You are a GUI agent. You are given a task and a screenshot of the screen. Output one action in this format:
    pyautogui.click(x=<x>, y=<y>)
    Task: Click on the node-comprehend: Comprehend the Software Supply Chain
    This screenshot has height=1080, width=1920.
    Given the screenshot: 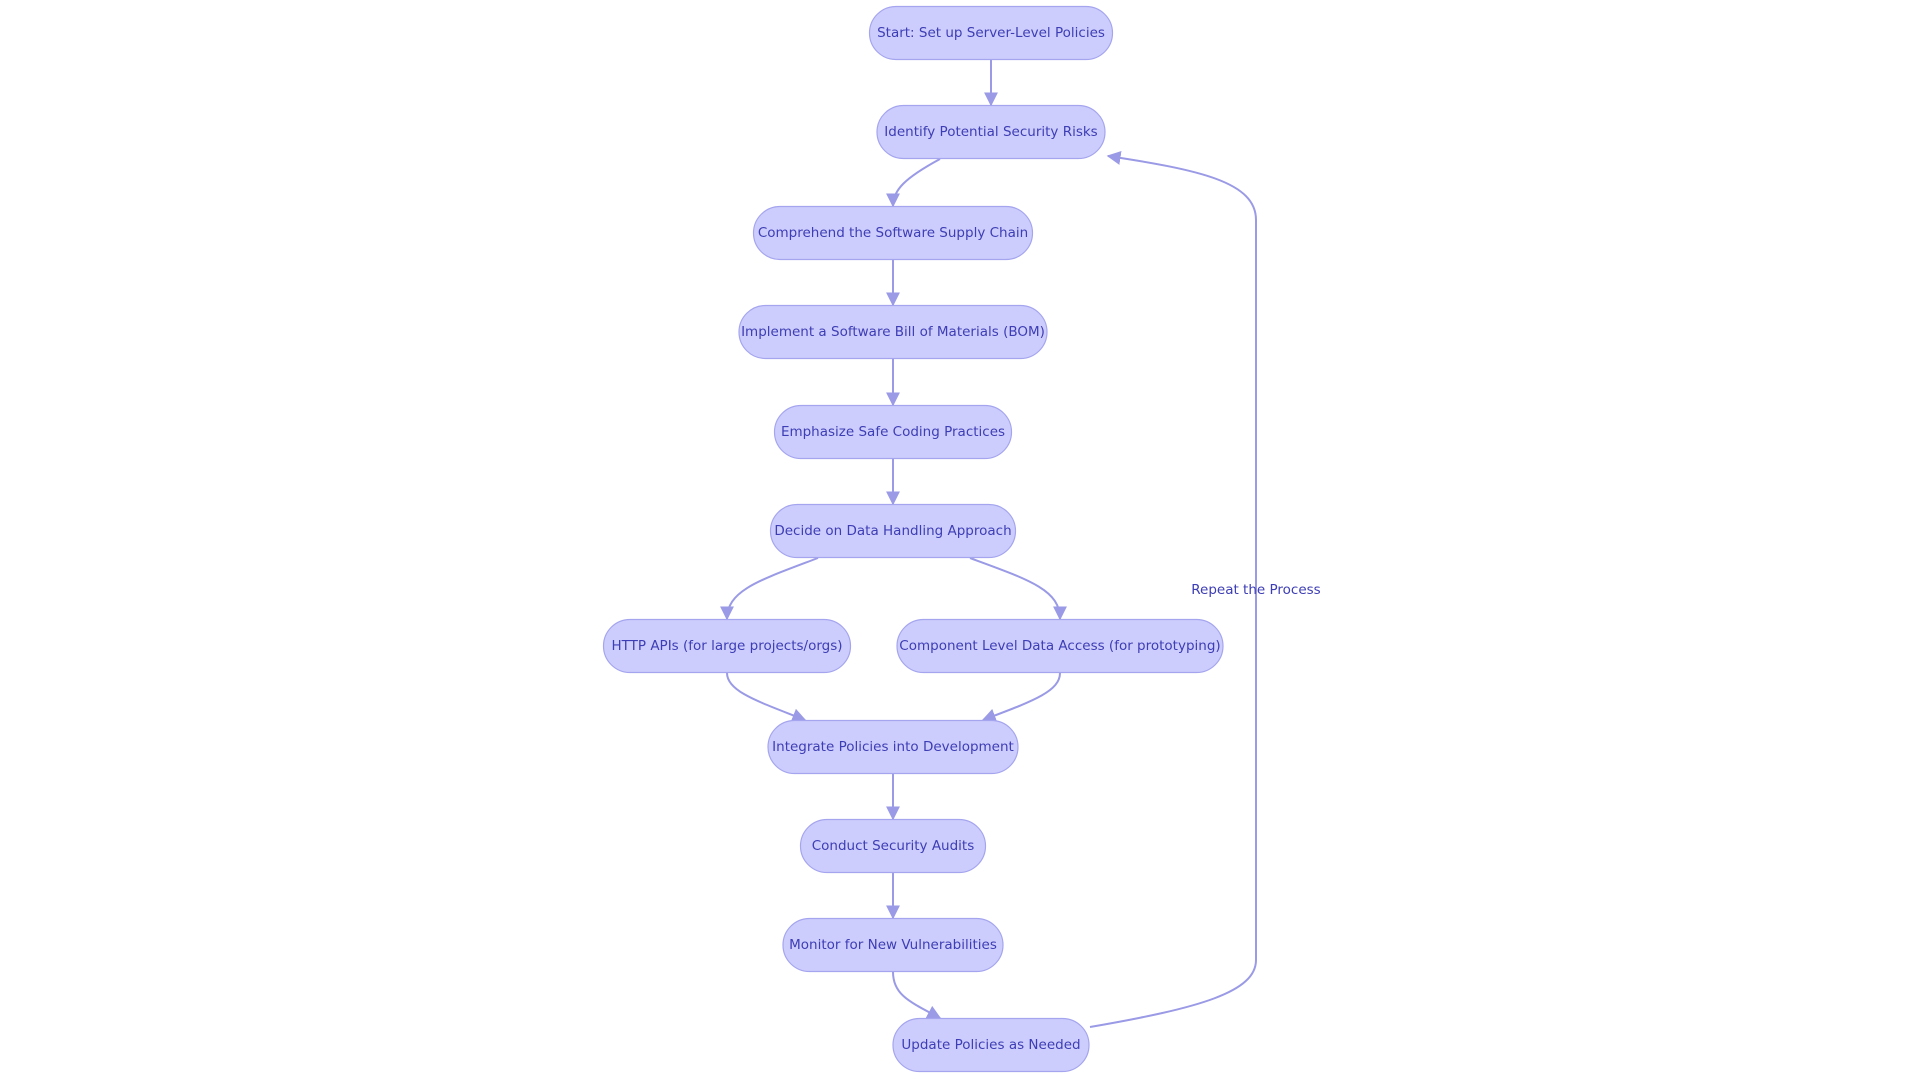 What is the action you would take?
    pyautogui.click(x=893, y=233)
    